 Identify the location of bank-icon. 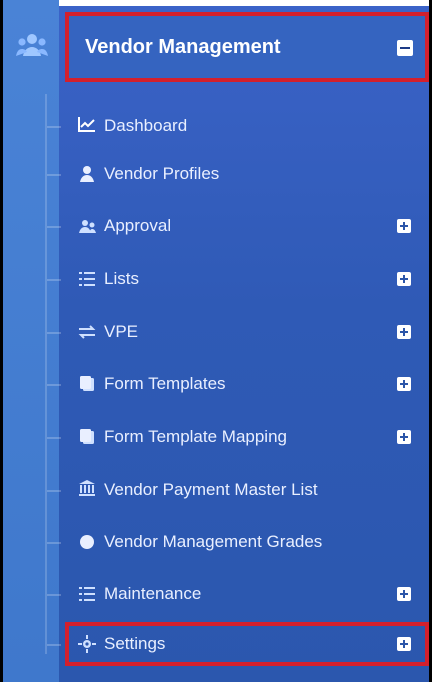
(87, 488).